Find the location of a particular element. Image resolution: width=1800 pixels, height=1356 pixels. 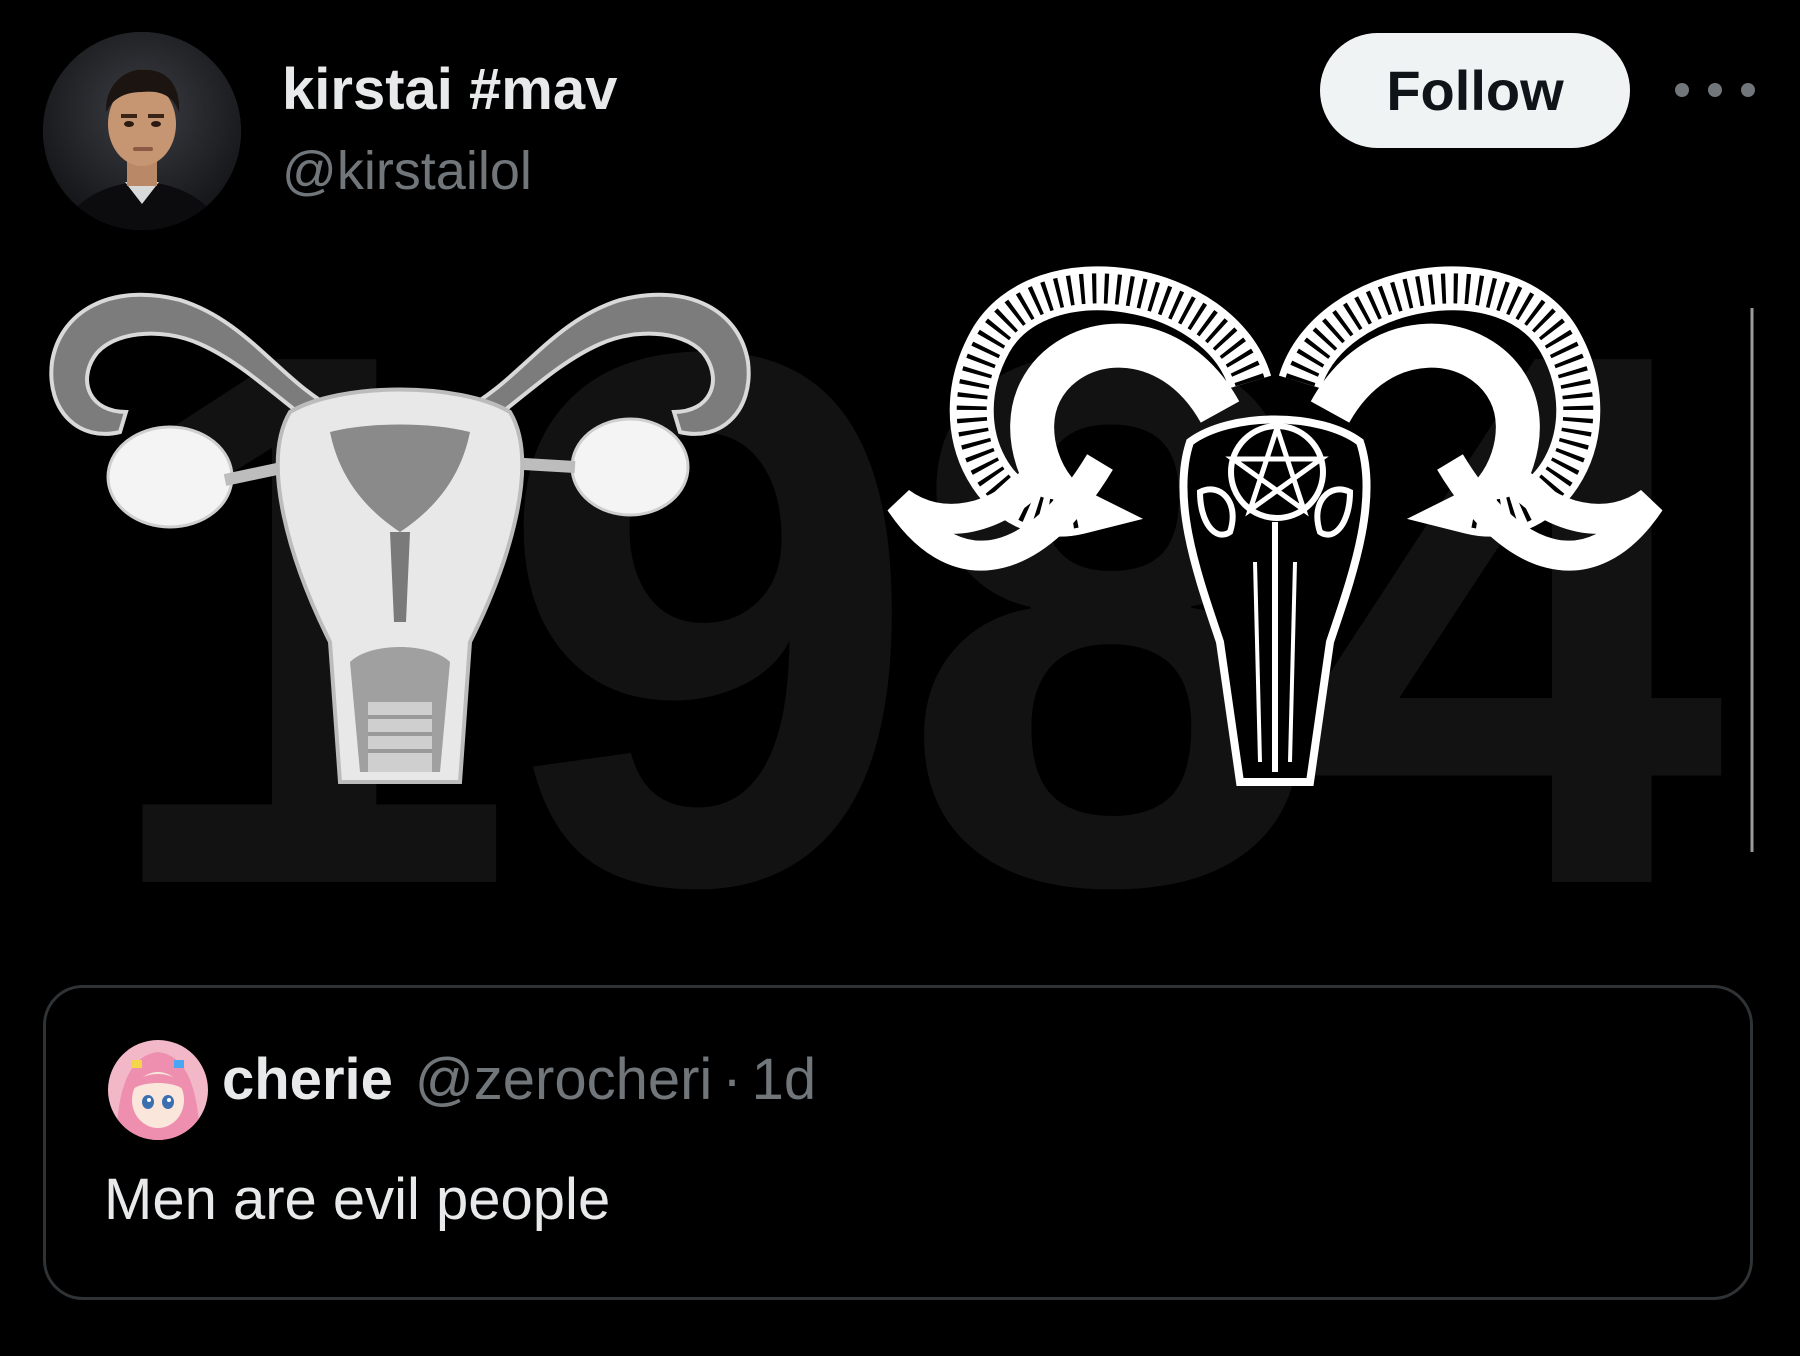

quoted-post-timestamp: 1d is located at coordinates (784, 1079).